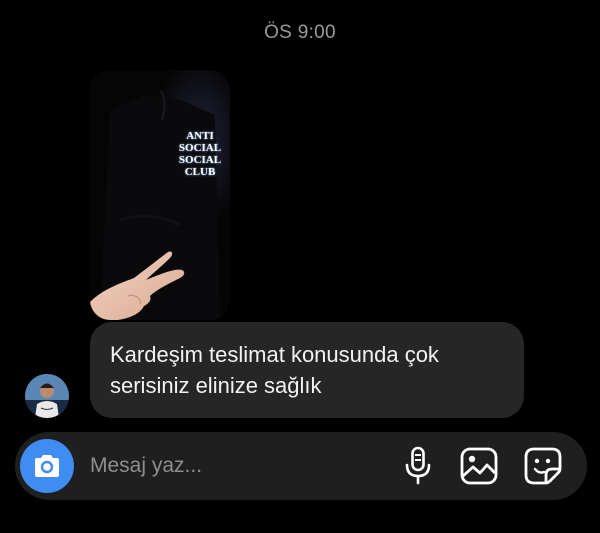 This screenshot has width=600, height=533. Describe the element at coordinates (274, 354) in the screenshot. I see `message-line: Kardeşim teslimat konusunda çok` at that location.